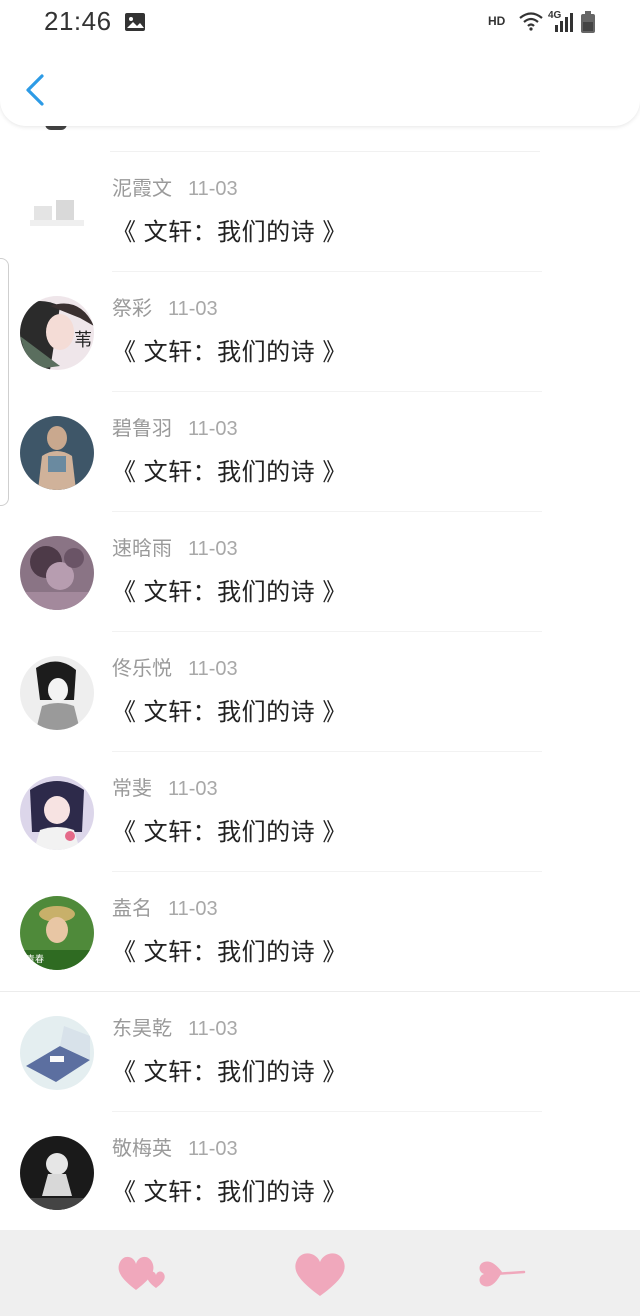 The height and width of the screenshot is (1316, 640). I want to click on double-heart-icon, so click(142, 1273).